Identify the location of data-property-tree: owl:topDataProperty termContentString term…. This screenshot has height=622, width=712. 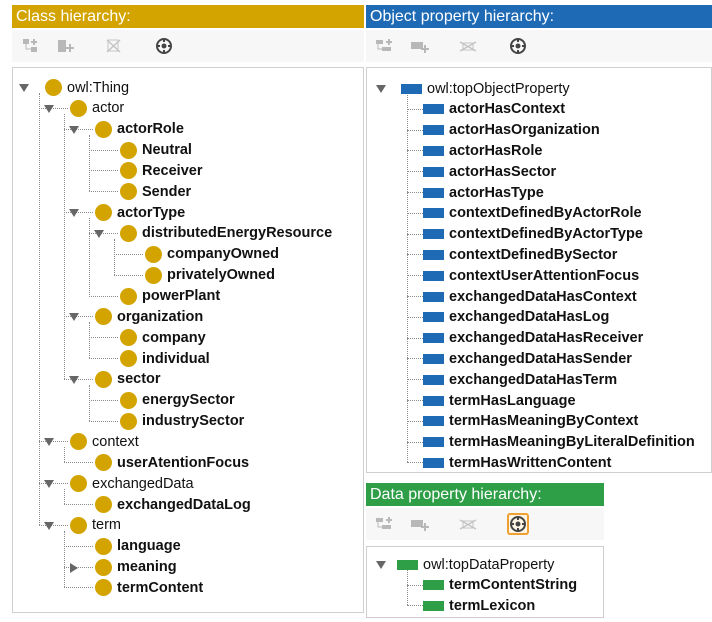
(485, 582).